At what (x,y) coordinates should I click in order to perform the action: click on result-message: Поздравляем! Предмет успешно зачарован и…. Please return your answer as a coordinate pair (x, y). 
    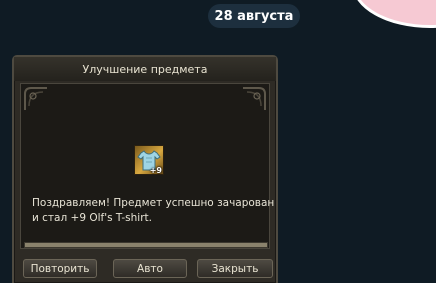
    Looking at the image, I should click on (154, 211).